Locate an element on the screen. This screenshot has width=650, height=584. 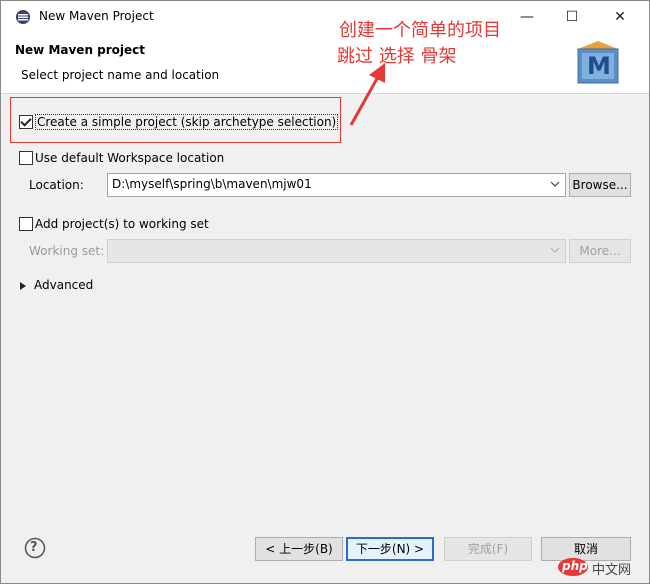
page-title: New Maven project is located at coordinates (80, 50).